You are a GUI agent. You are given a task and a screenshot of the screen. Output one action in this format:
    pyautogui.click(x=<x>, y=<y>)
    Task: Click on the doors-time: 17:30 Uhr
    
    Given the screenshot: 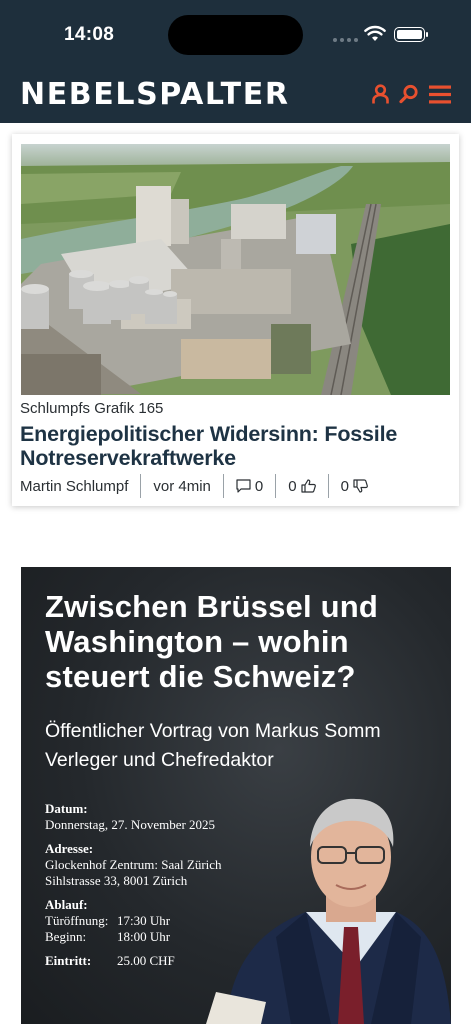 What is the action you would take?
    pyautogui.click(x=144, y=920)
    